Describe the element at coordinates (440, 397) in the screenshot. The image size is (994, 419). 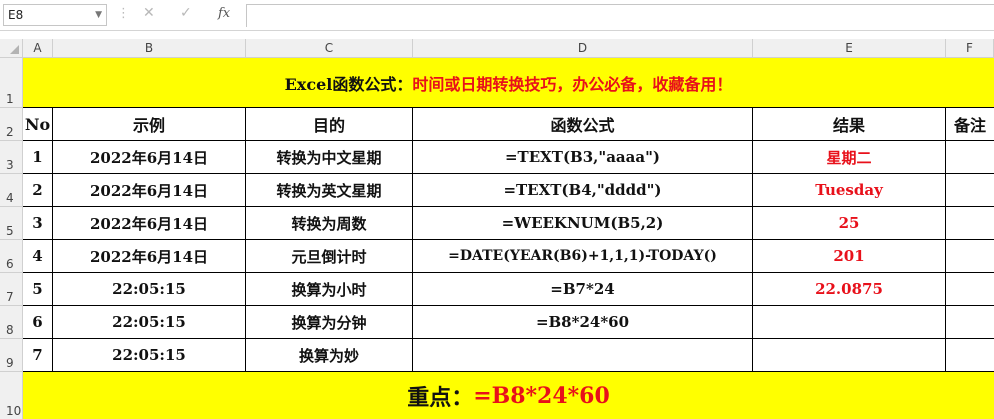
I see `footer-prefix: 重点：` at that location.